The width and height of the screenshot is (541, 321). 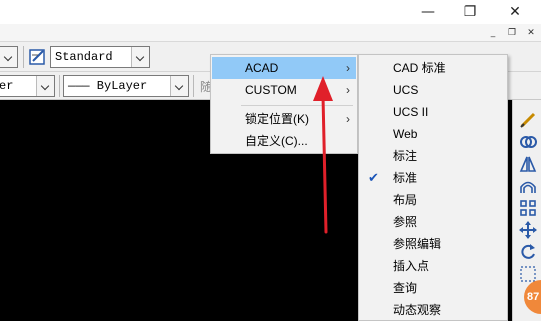 I want to click on menu-item-label: 布局, so click(x=405, y=200).